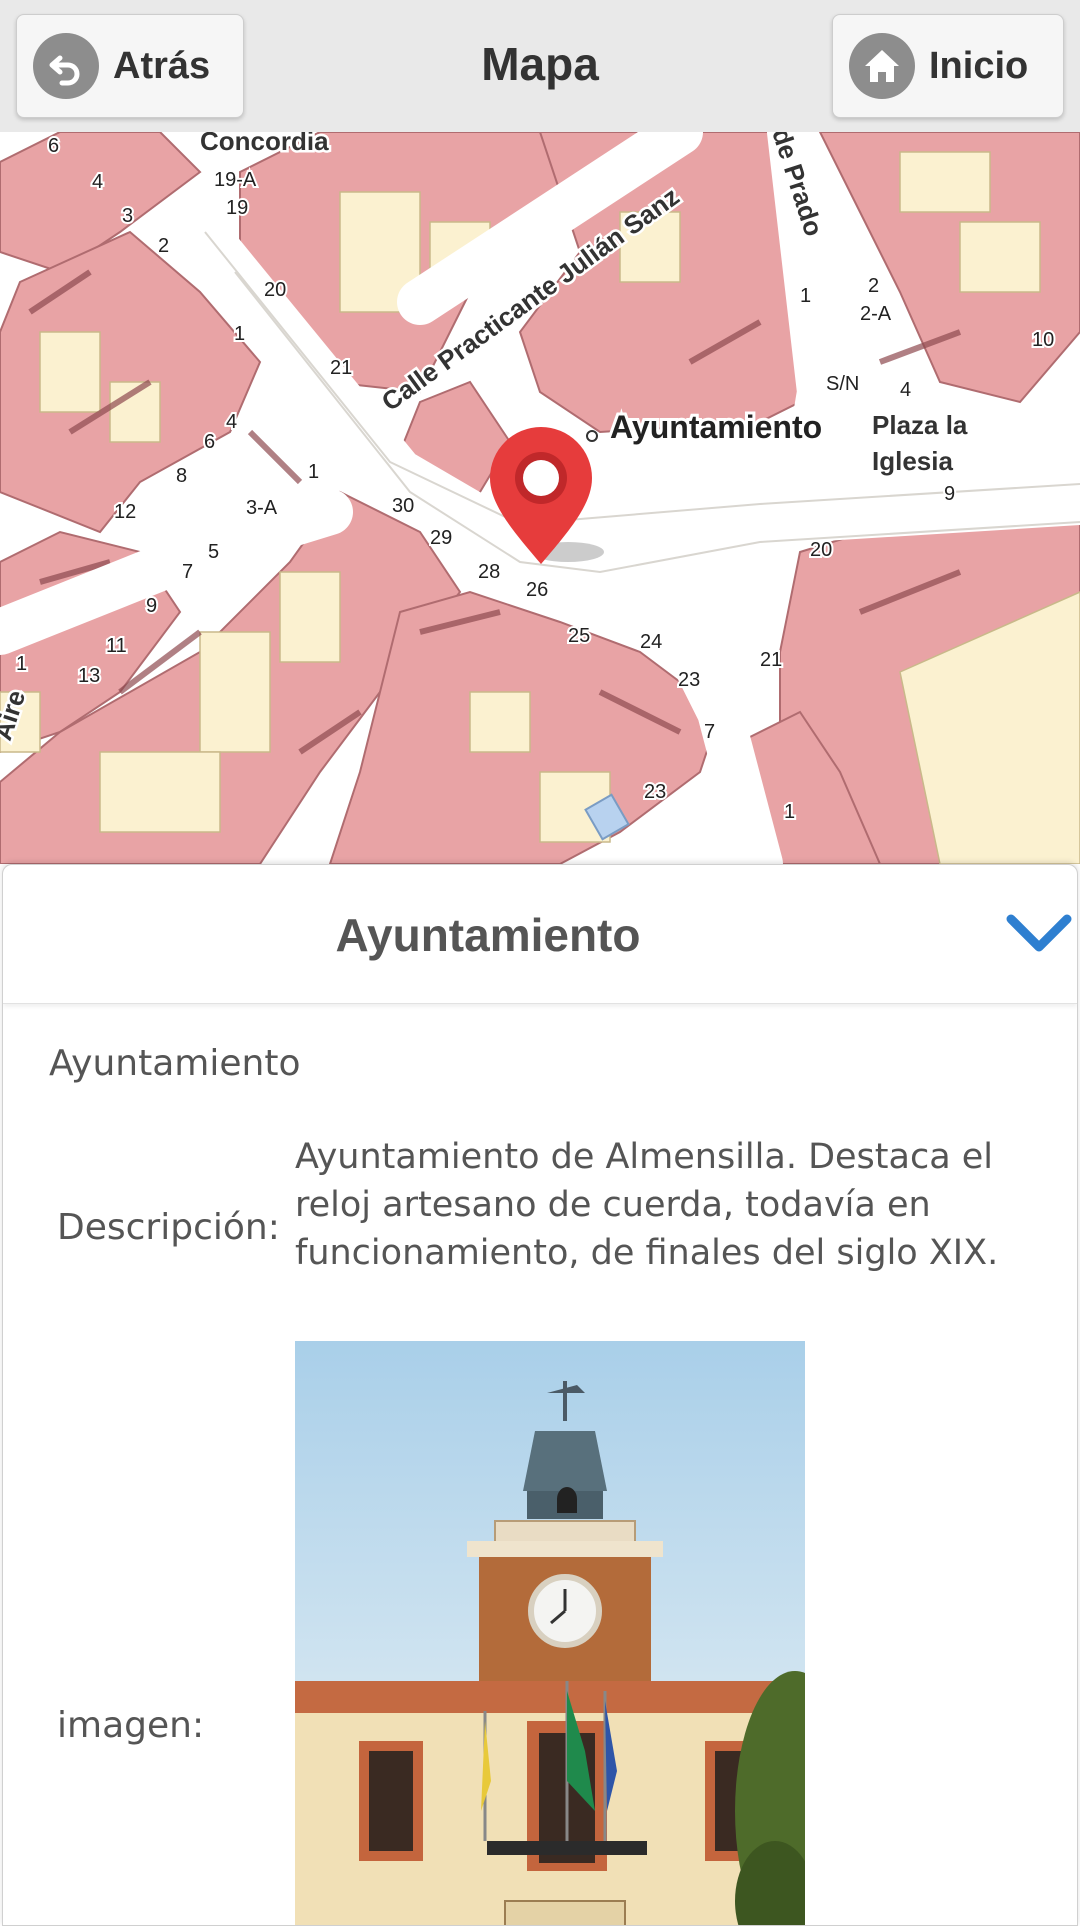  What do you see at coordinates (213, 552) in the screenshot?
I see `house-number: 5` at bounding box center [213, 552].